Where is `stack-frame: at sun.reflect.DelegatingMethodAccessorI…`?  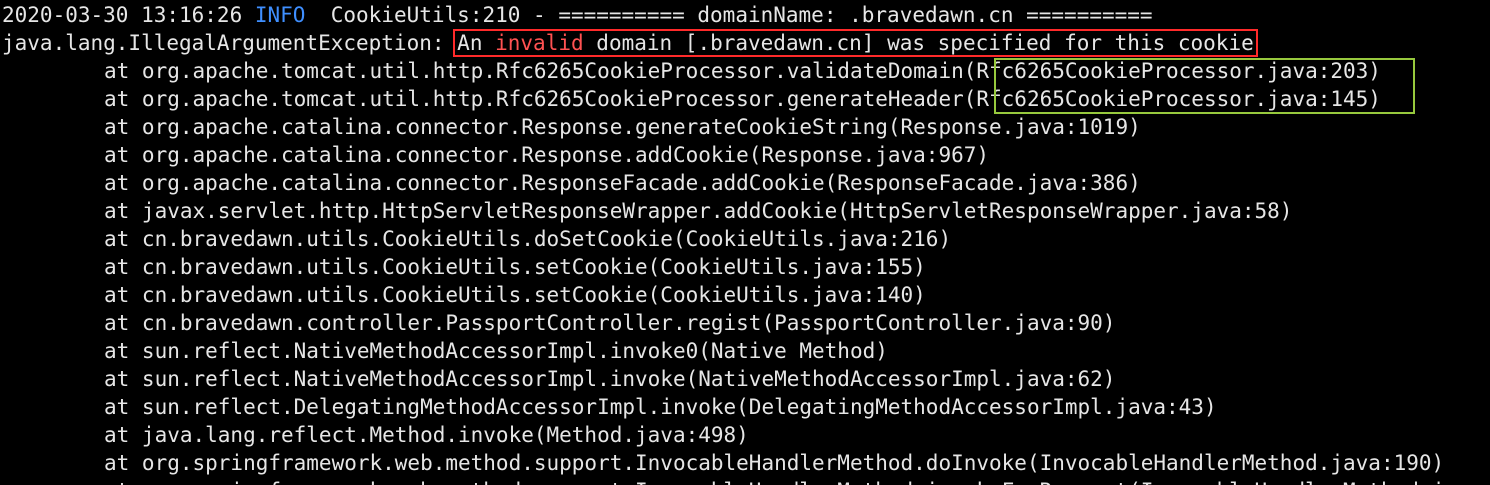
stack-frame: at sun.reflect.DelegatingMethodAccessorI… is located at coordinates (660, 407).